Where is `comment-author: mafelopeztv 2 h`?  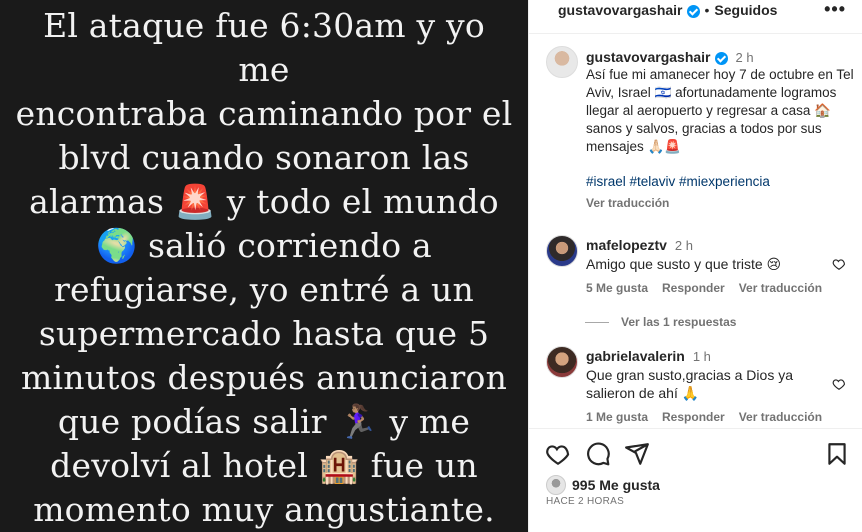
comment-author: mafelopeztv 2 h is located at coordinates (639, 245).